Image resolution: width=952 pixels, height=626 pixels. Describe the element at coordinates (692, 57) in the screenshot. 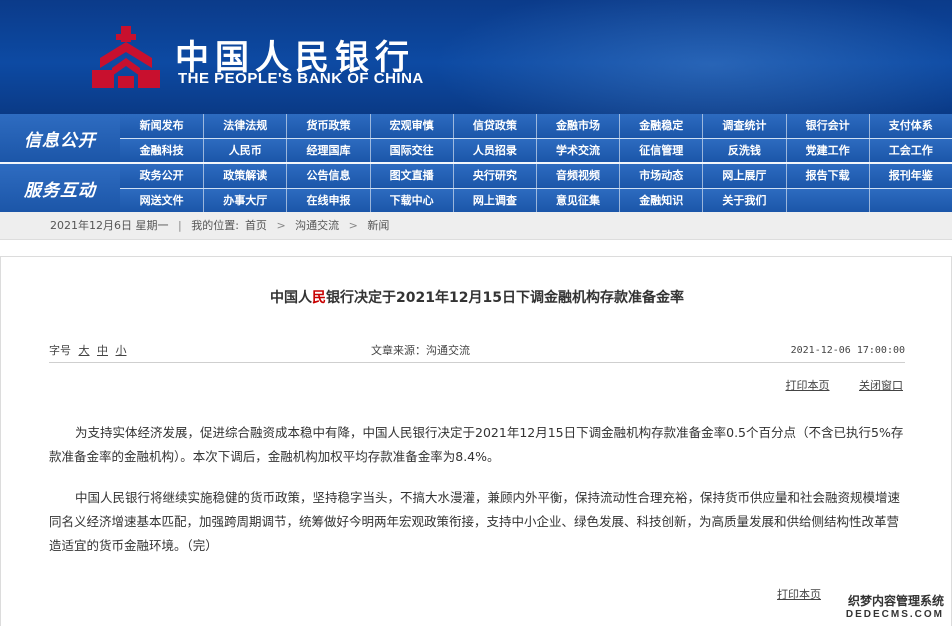

I see `header-decoration` at that location.